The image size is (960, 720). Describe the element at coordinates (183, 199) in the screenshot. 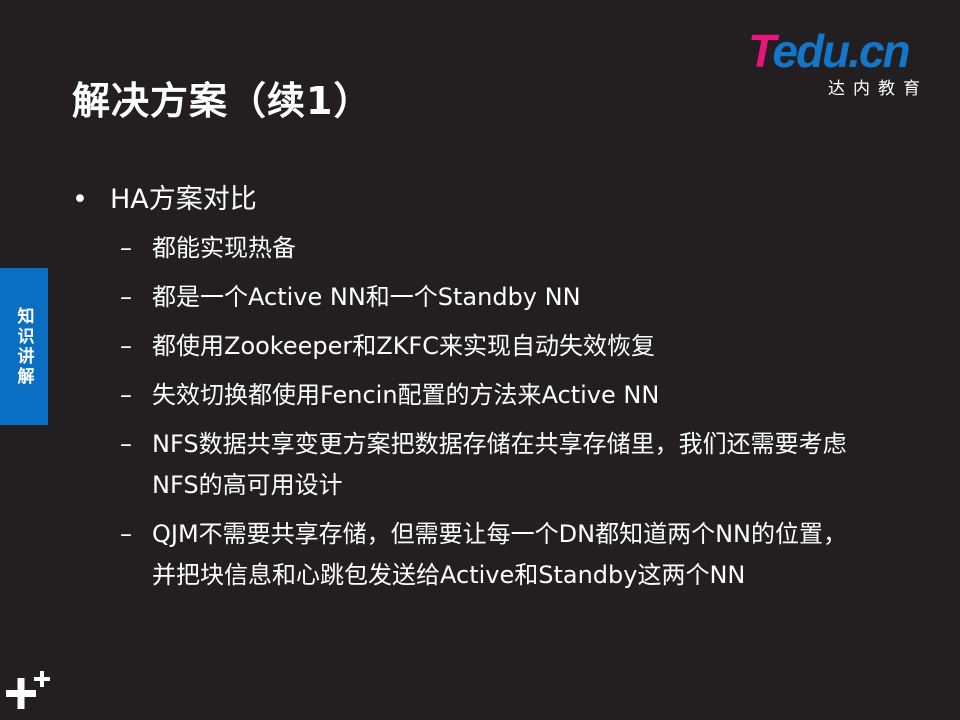

I see `bullet-text: HA方案对比` at that location.